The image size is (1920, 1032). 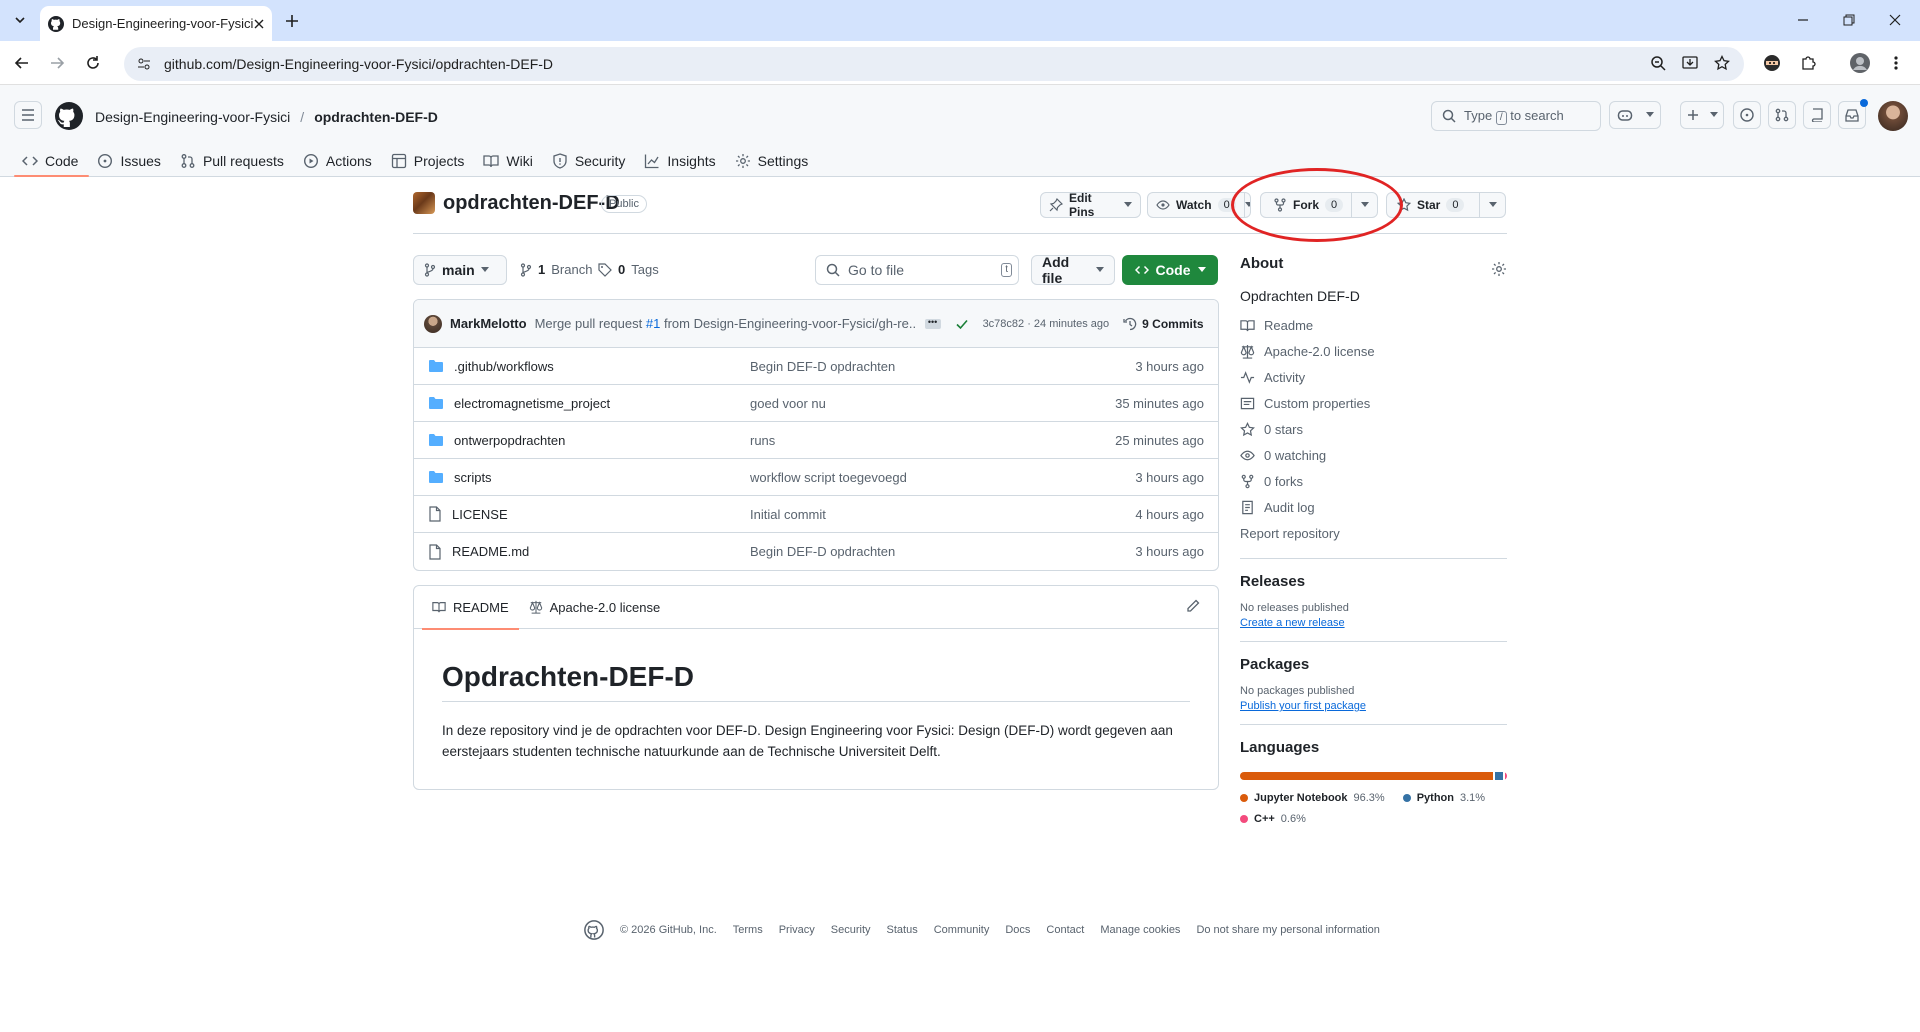 What do you see at coordinates (1046, 324) in the screenshot?
I see `commit-hash-time: 3c78c82 · 24 minutes ago` at bounding box center [1046, 324].